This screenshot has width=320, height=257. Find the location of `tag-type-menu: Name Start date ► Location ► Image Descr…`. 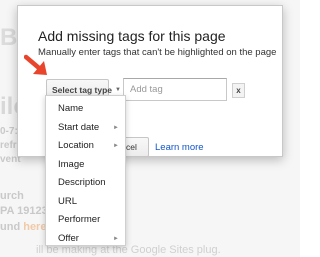

tag-type-menu: Name Start date ► Location ► Image Descr… is located at coordinates (85, 170).